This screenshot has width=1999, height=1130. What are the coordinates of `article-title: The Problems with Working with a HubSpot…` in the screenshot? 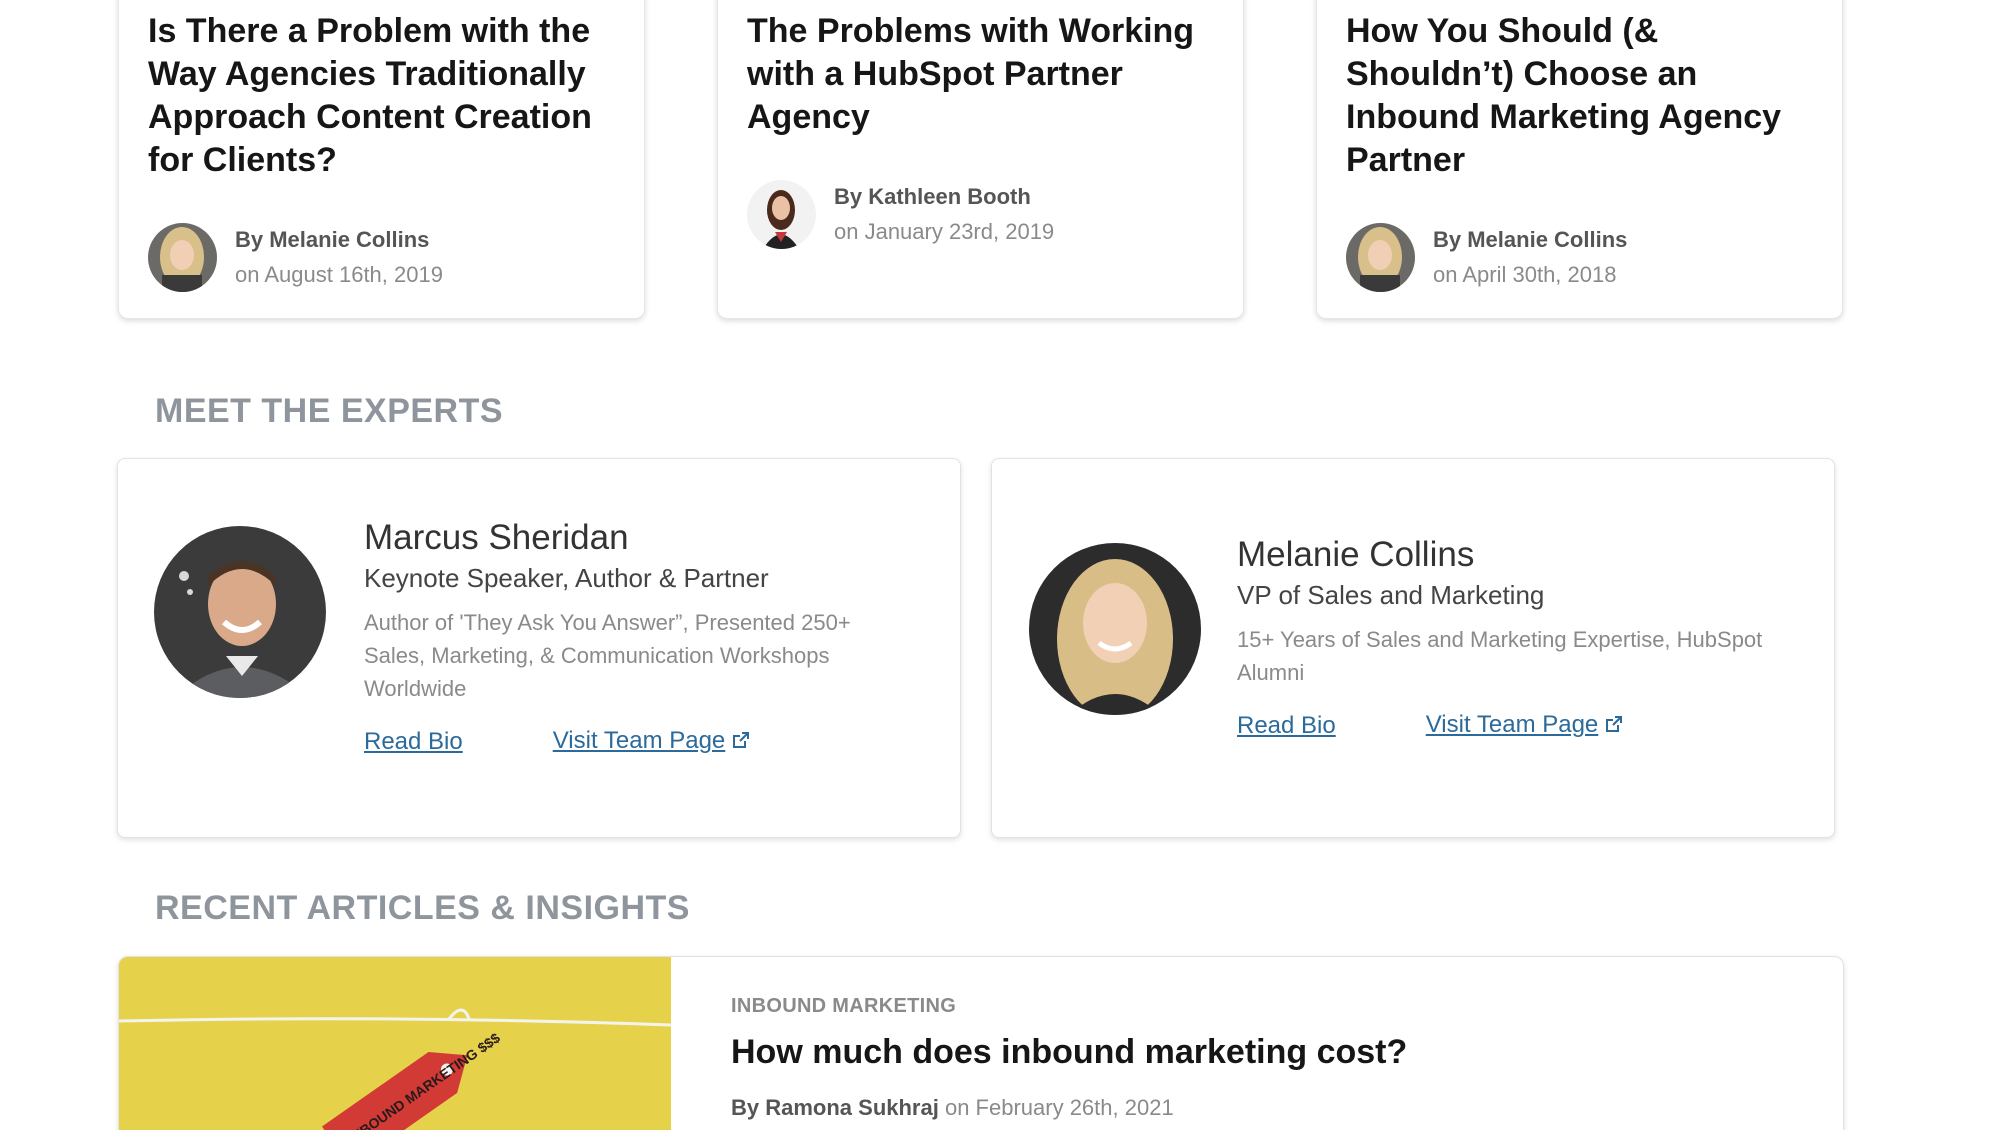 It's located at (982, 74).